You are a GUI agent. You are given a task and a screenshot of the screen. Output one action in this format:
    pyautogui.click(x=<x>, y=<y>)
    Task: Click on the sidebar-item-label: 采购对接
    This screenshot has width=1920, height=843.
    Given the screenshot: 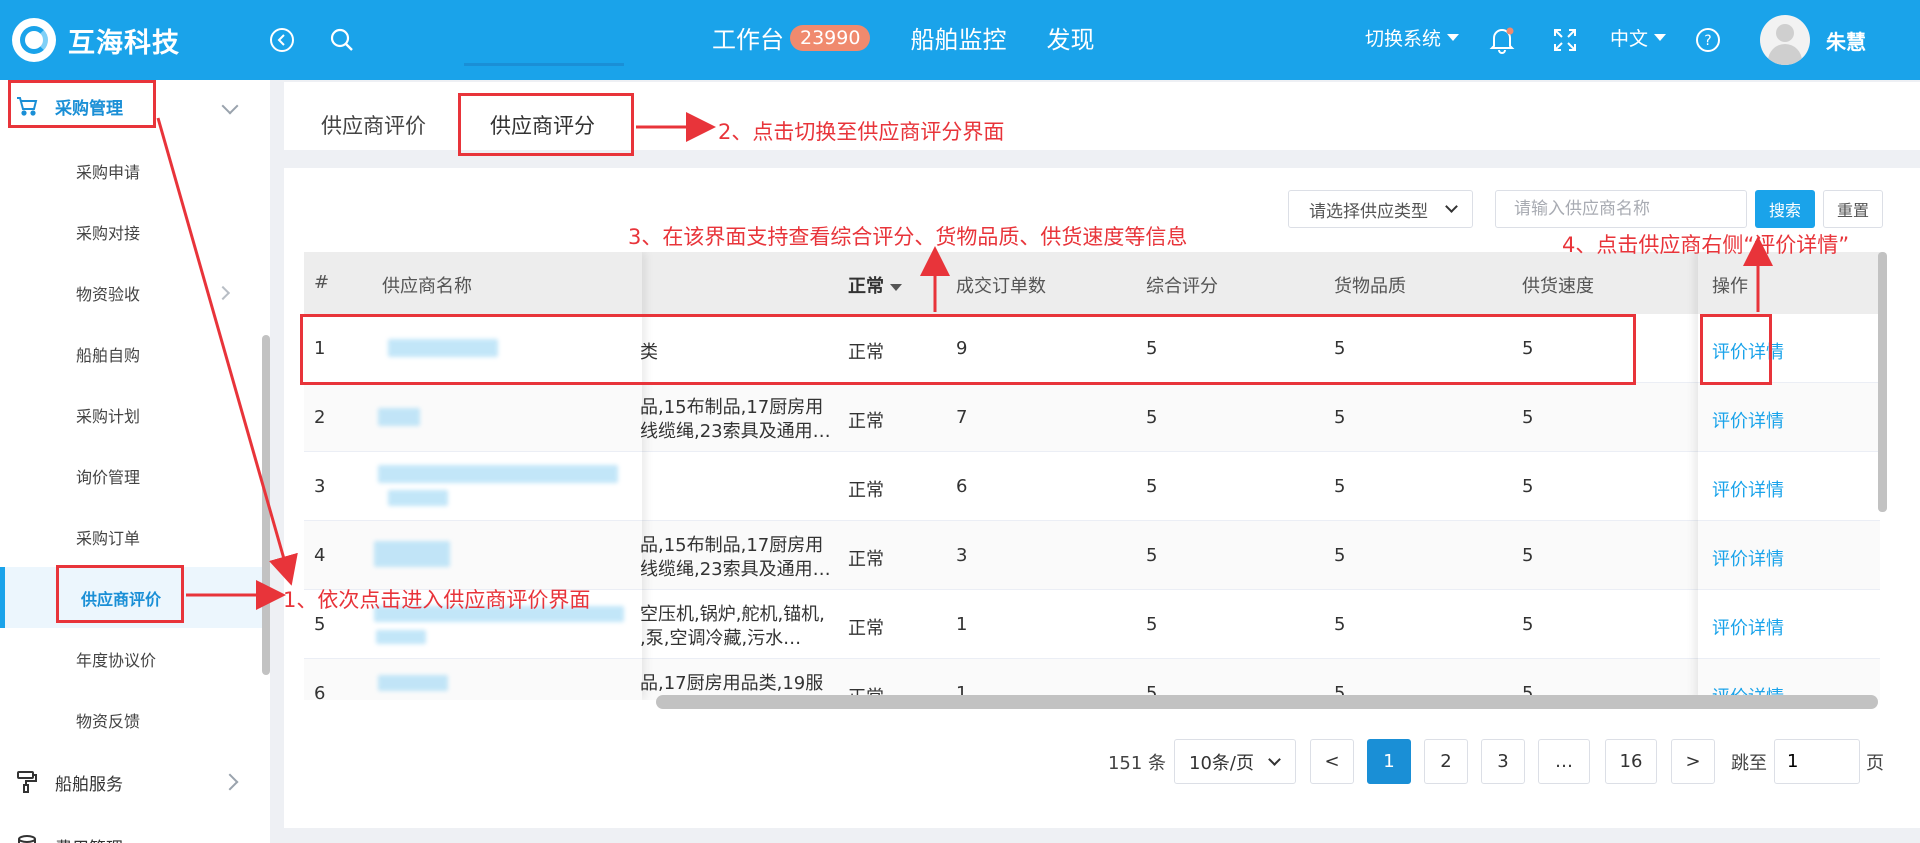 What is the action you would take?
    pyautogui.click(x=108, y=233)
    